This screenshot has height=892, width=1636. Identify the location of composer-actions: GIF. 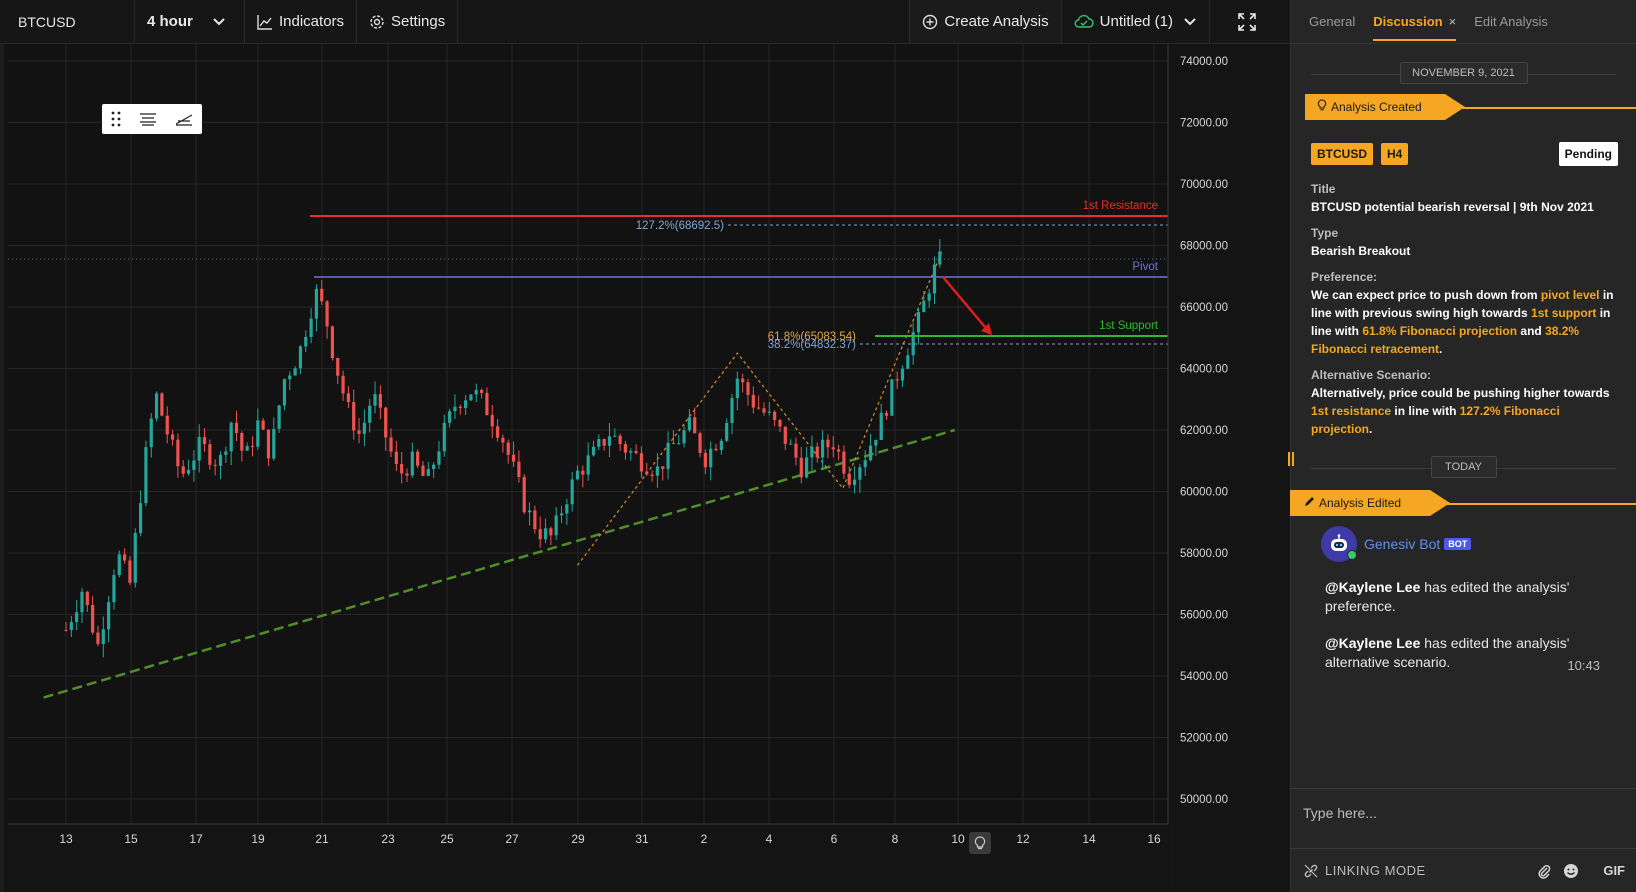
(1575, 871).